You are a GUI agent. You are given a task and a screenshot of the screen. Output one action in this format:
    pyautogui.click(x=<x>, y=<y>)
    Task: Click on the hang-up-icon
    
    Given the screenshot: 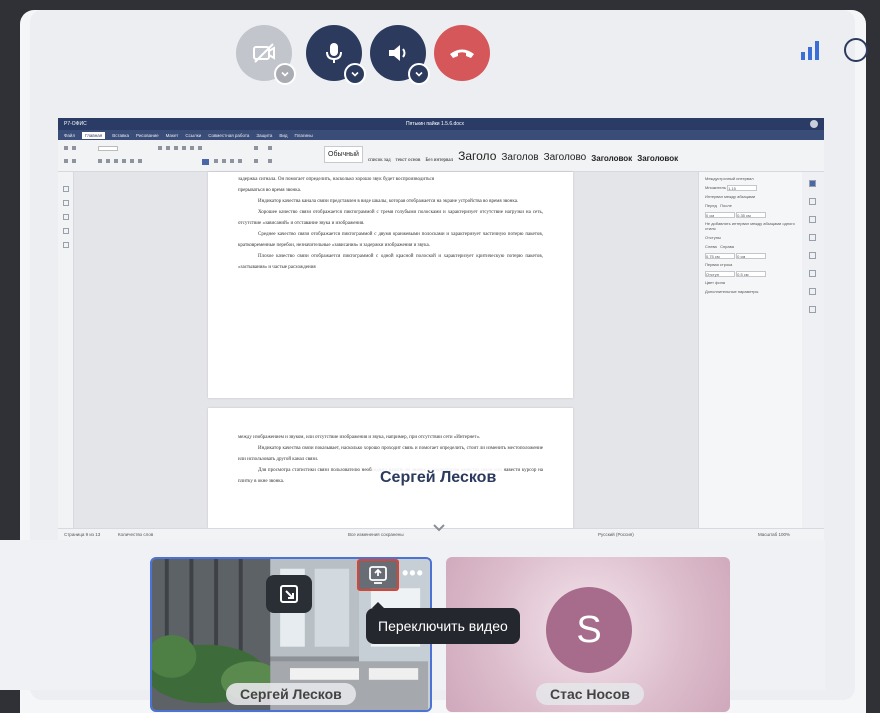 What is the action you would take?
    pyautogui.click(x=462, y=53)
    